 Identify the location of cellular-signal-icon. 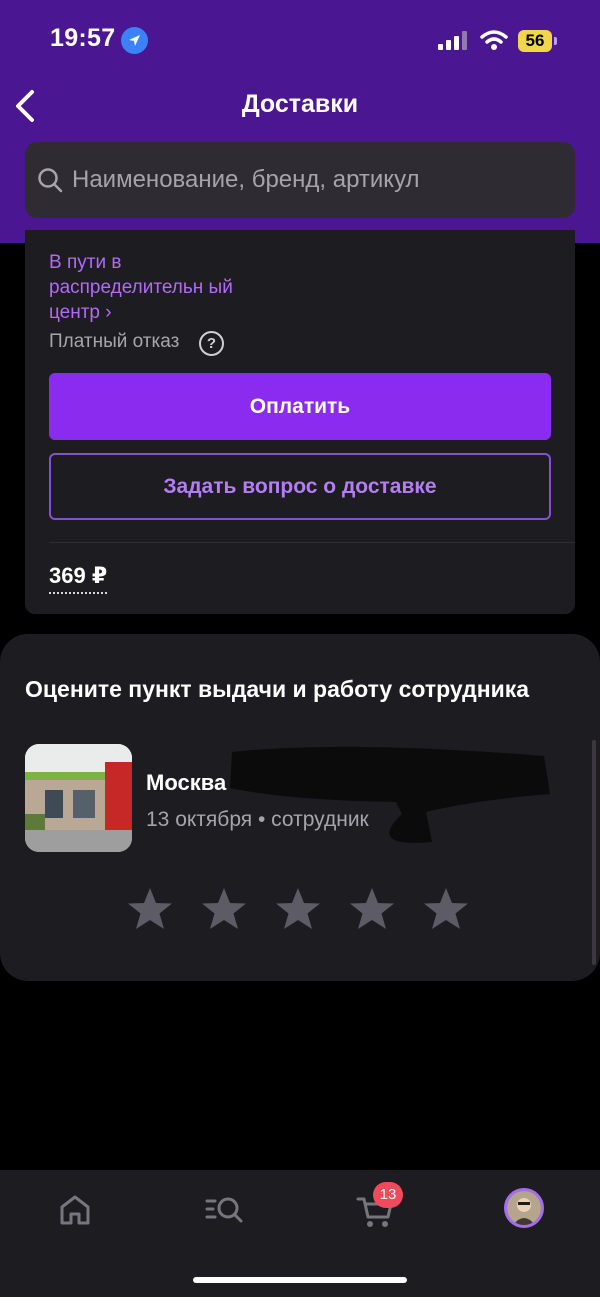
(453, 40).